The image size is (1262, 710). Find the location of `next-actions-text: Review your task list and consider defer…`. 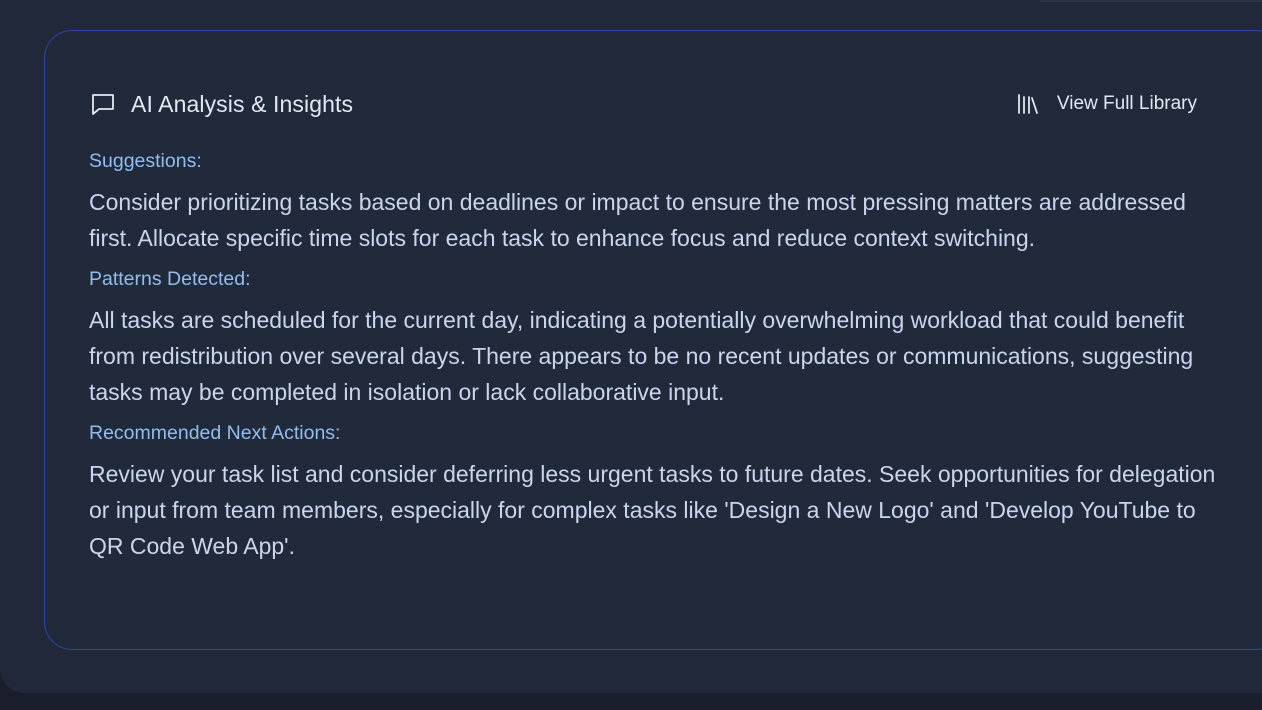

next-actions-text: Review your task list and consider defer… is located at coordinates (652, 510).